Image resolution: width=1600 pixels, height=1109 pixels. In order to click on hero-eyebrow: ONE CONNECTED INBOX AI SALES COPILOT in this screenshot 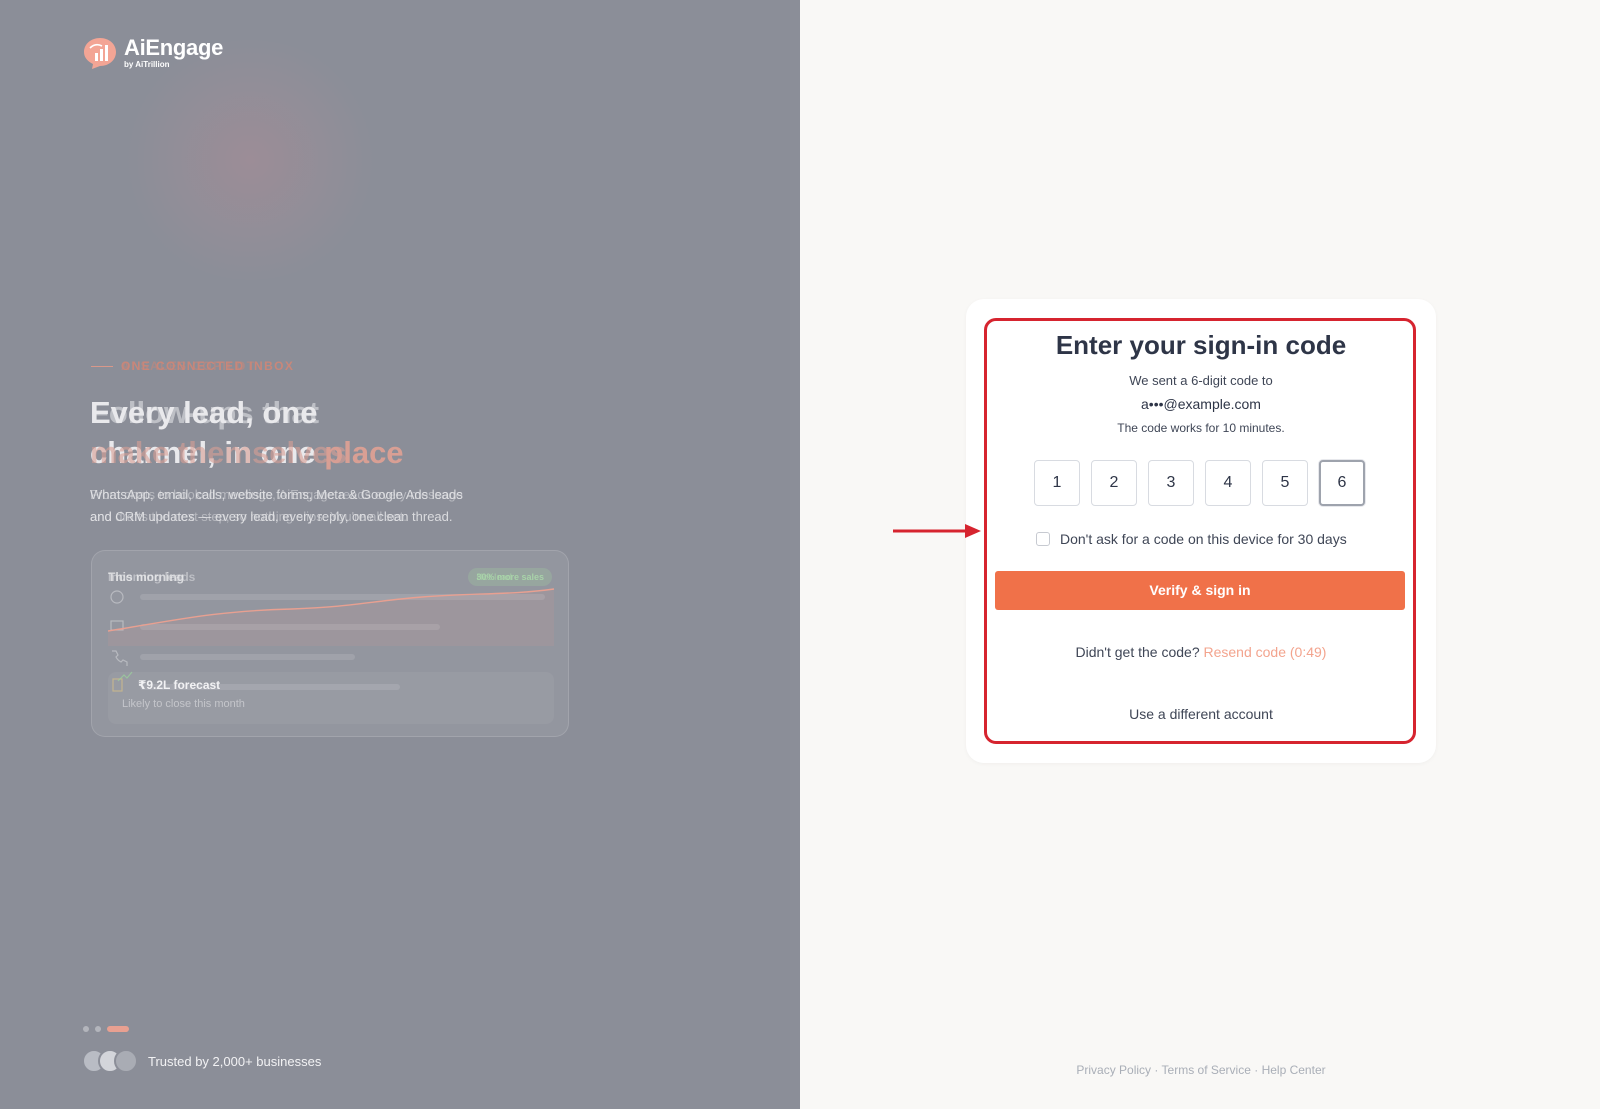, I will do `click(192, 366)`.